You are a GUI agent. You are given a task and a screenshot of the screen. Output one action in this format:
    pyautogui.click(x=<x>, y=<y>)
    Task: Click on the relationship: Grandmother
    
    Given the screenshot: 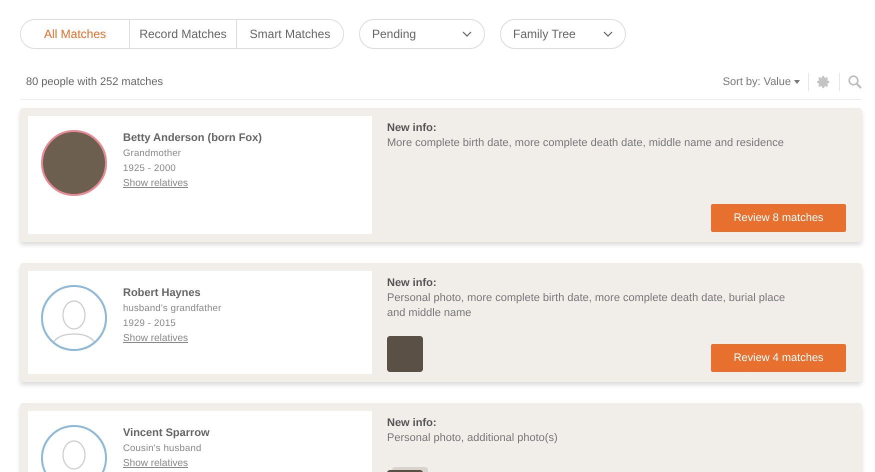 What is the action you would take?
    pyautogui.click(x=152, y=153)
    